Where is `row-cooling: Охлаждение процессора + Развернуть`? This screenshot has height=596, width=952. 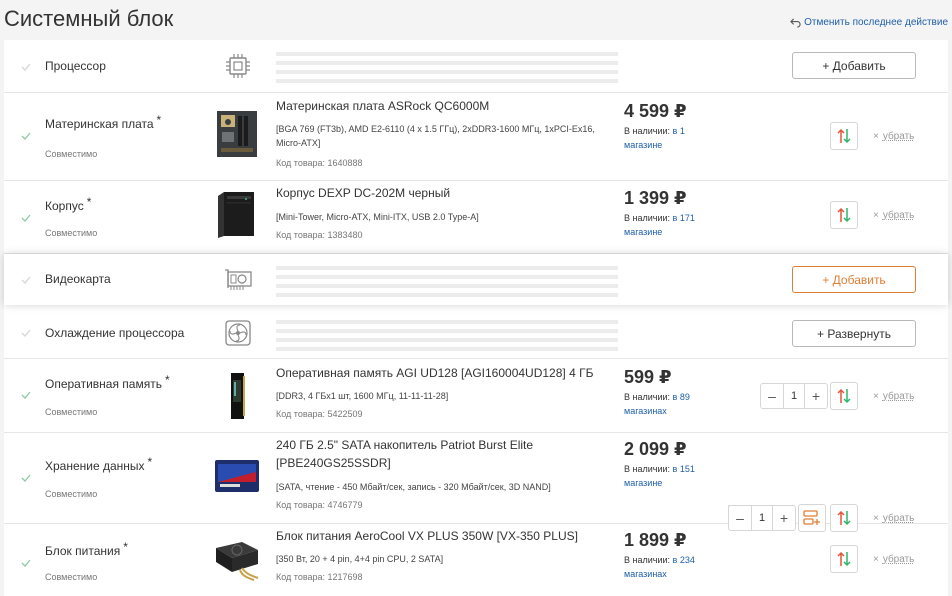 row-cooling: Охлаждение процессора + Развернуть is located at coordinates (476, 332).